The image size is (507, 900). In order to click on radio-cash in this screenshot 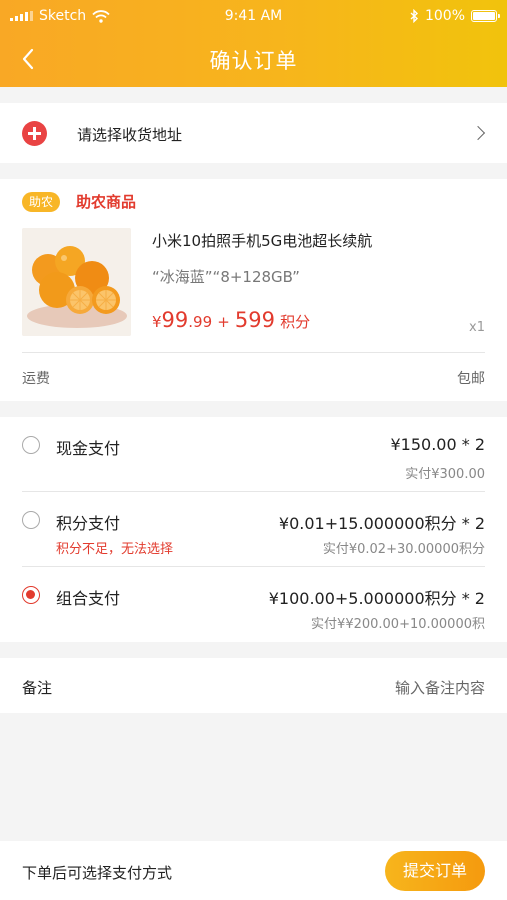, I will do `click(31, 445)`.